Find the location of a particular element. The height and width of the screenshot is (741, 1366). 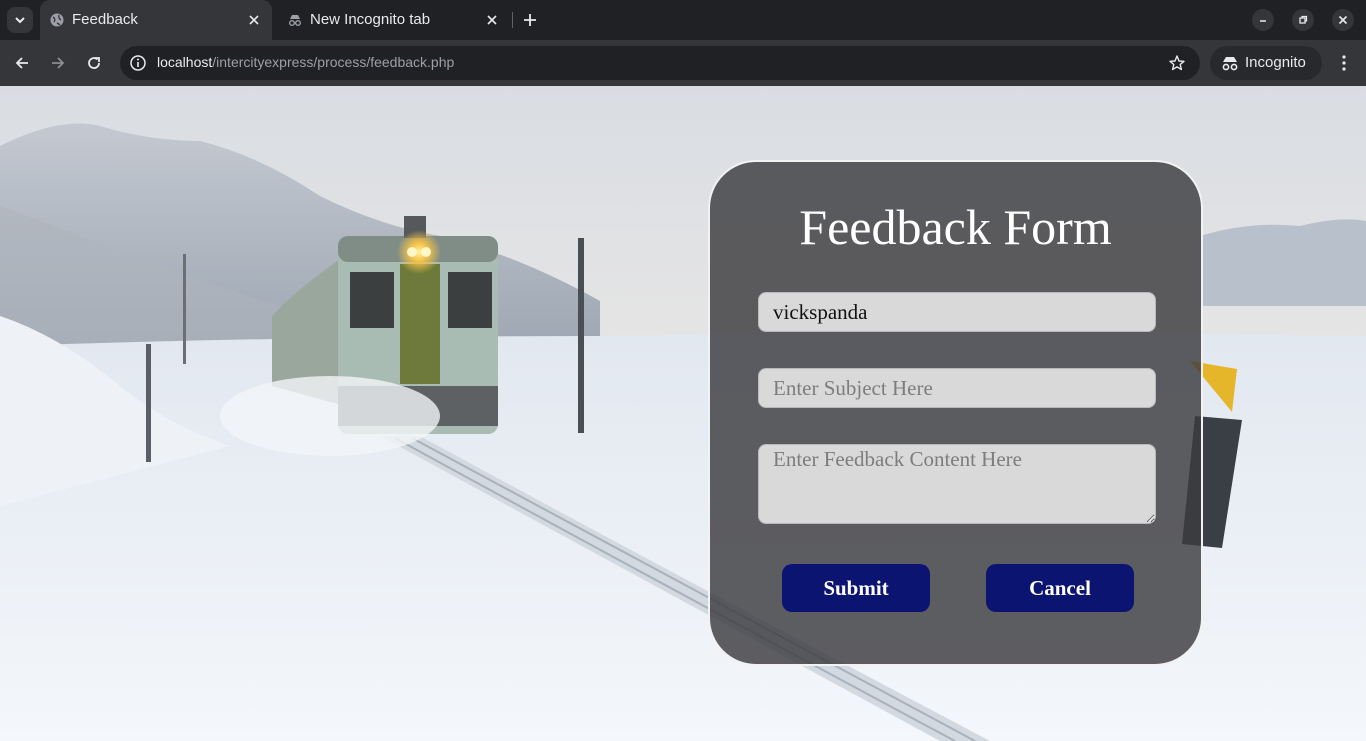

tab-strip: Feedback New Incognito tab is located at coordinates (683, 20).